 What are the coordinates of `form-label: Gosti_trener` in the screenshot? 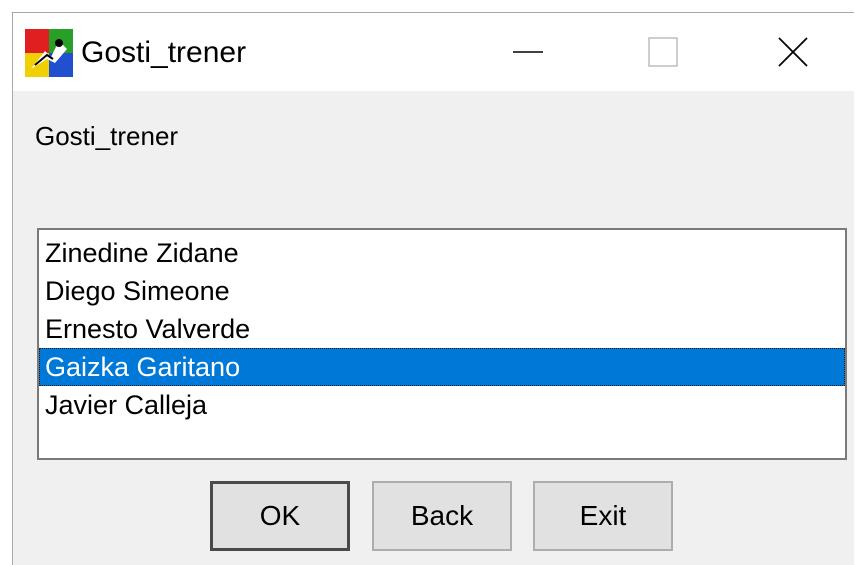 It's located at (107, 136).